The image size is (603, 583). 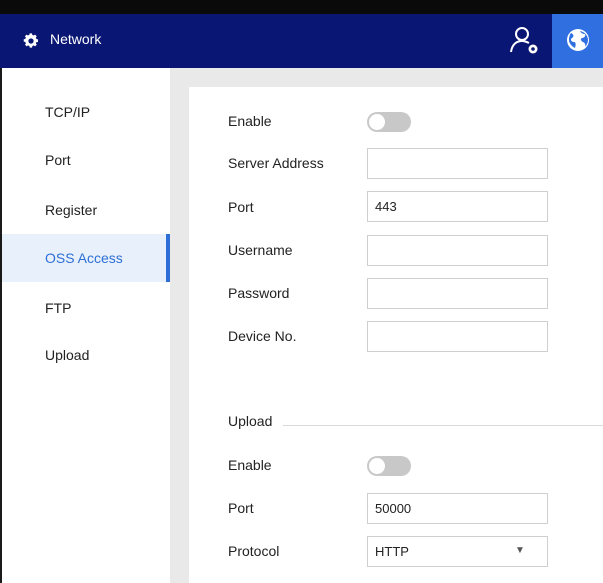 I want to click on section-divider, so click(x=443, y=425).